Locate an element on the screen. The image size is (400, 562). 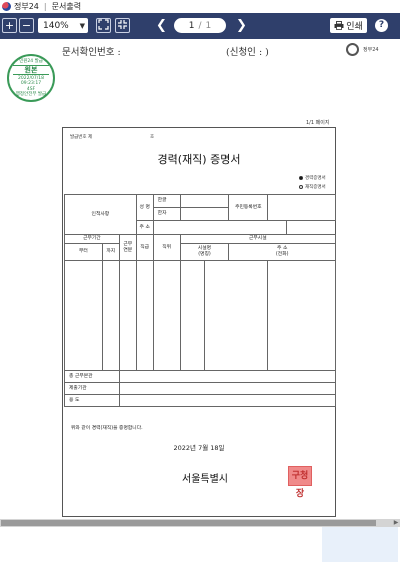
scrollbar-thumb is located at coordinates (188, 523).